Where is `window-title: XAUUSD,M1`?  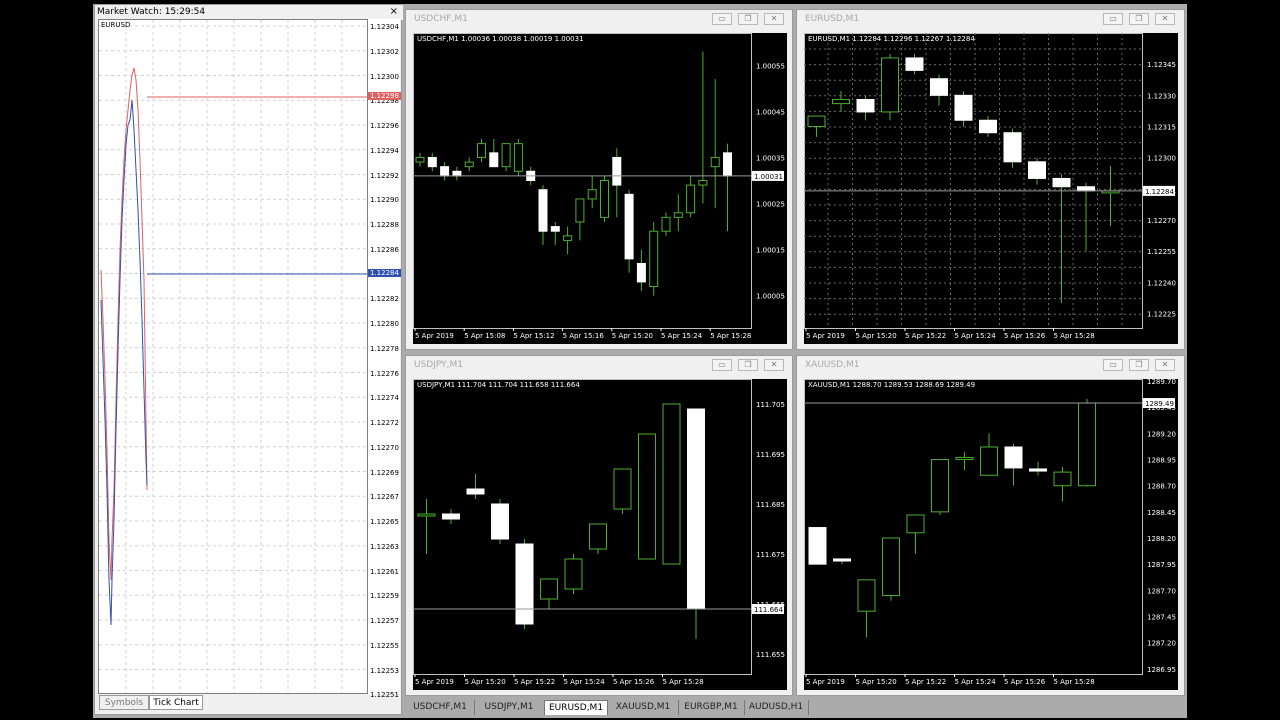
window-title: XAUUSD,M1 is located at coordinates (832, 365).